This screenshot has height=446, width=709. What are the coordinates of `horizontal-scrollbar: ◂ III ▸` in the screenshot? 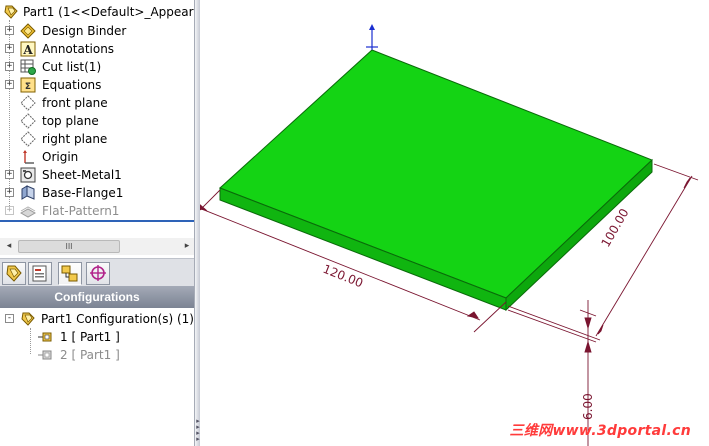 It's located at (97, 246).